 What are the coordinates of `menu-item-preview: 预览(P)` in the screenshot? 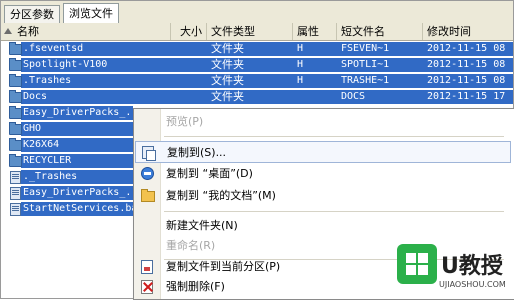 It's located at (323, 122).